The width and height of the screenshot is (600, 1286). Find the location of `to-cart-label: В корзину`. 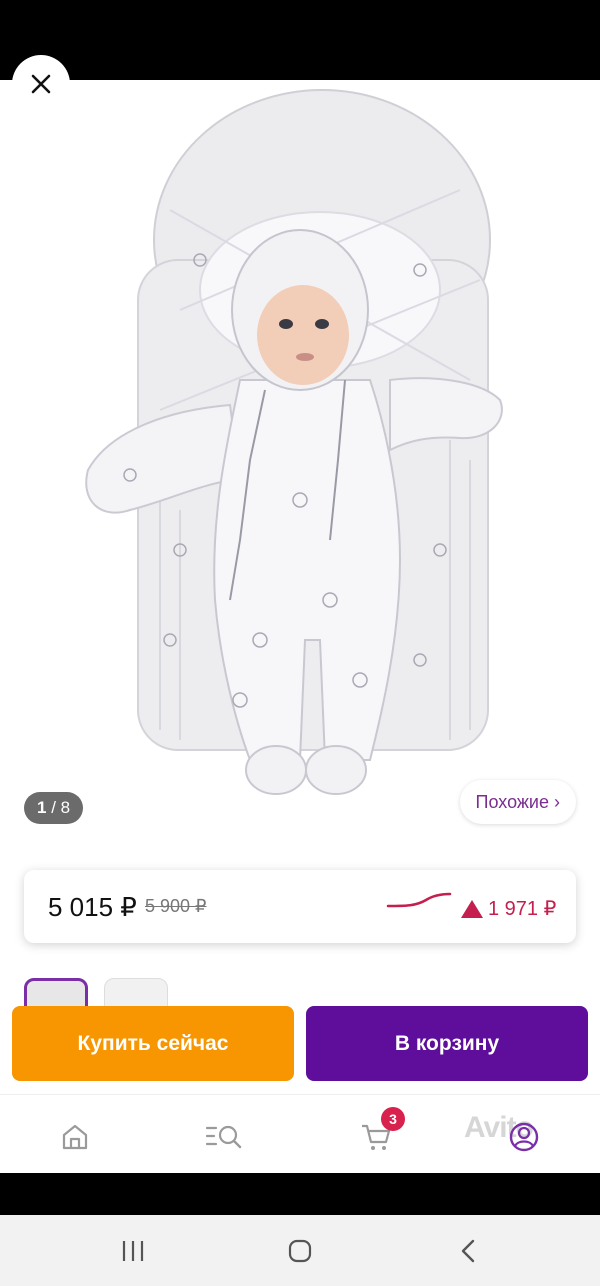

to-cart-label: В корзину is located at coordinates (447, 1043).